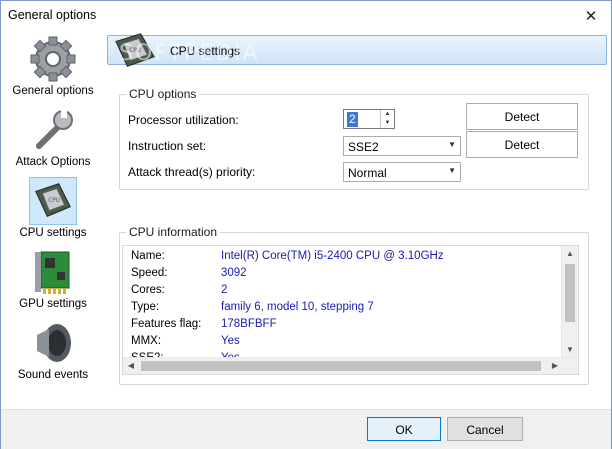  I want to click on watermark: SOFTPEDIA, so click(189, 53).